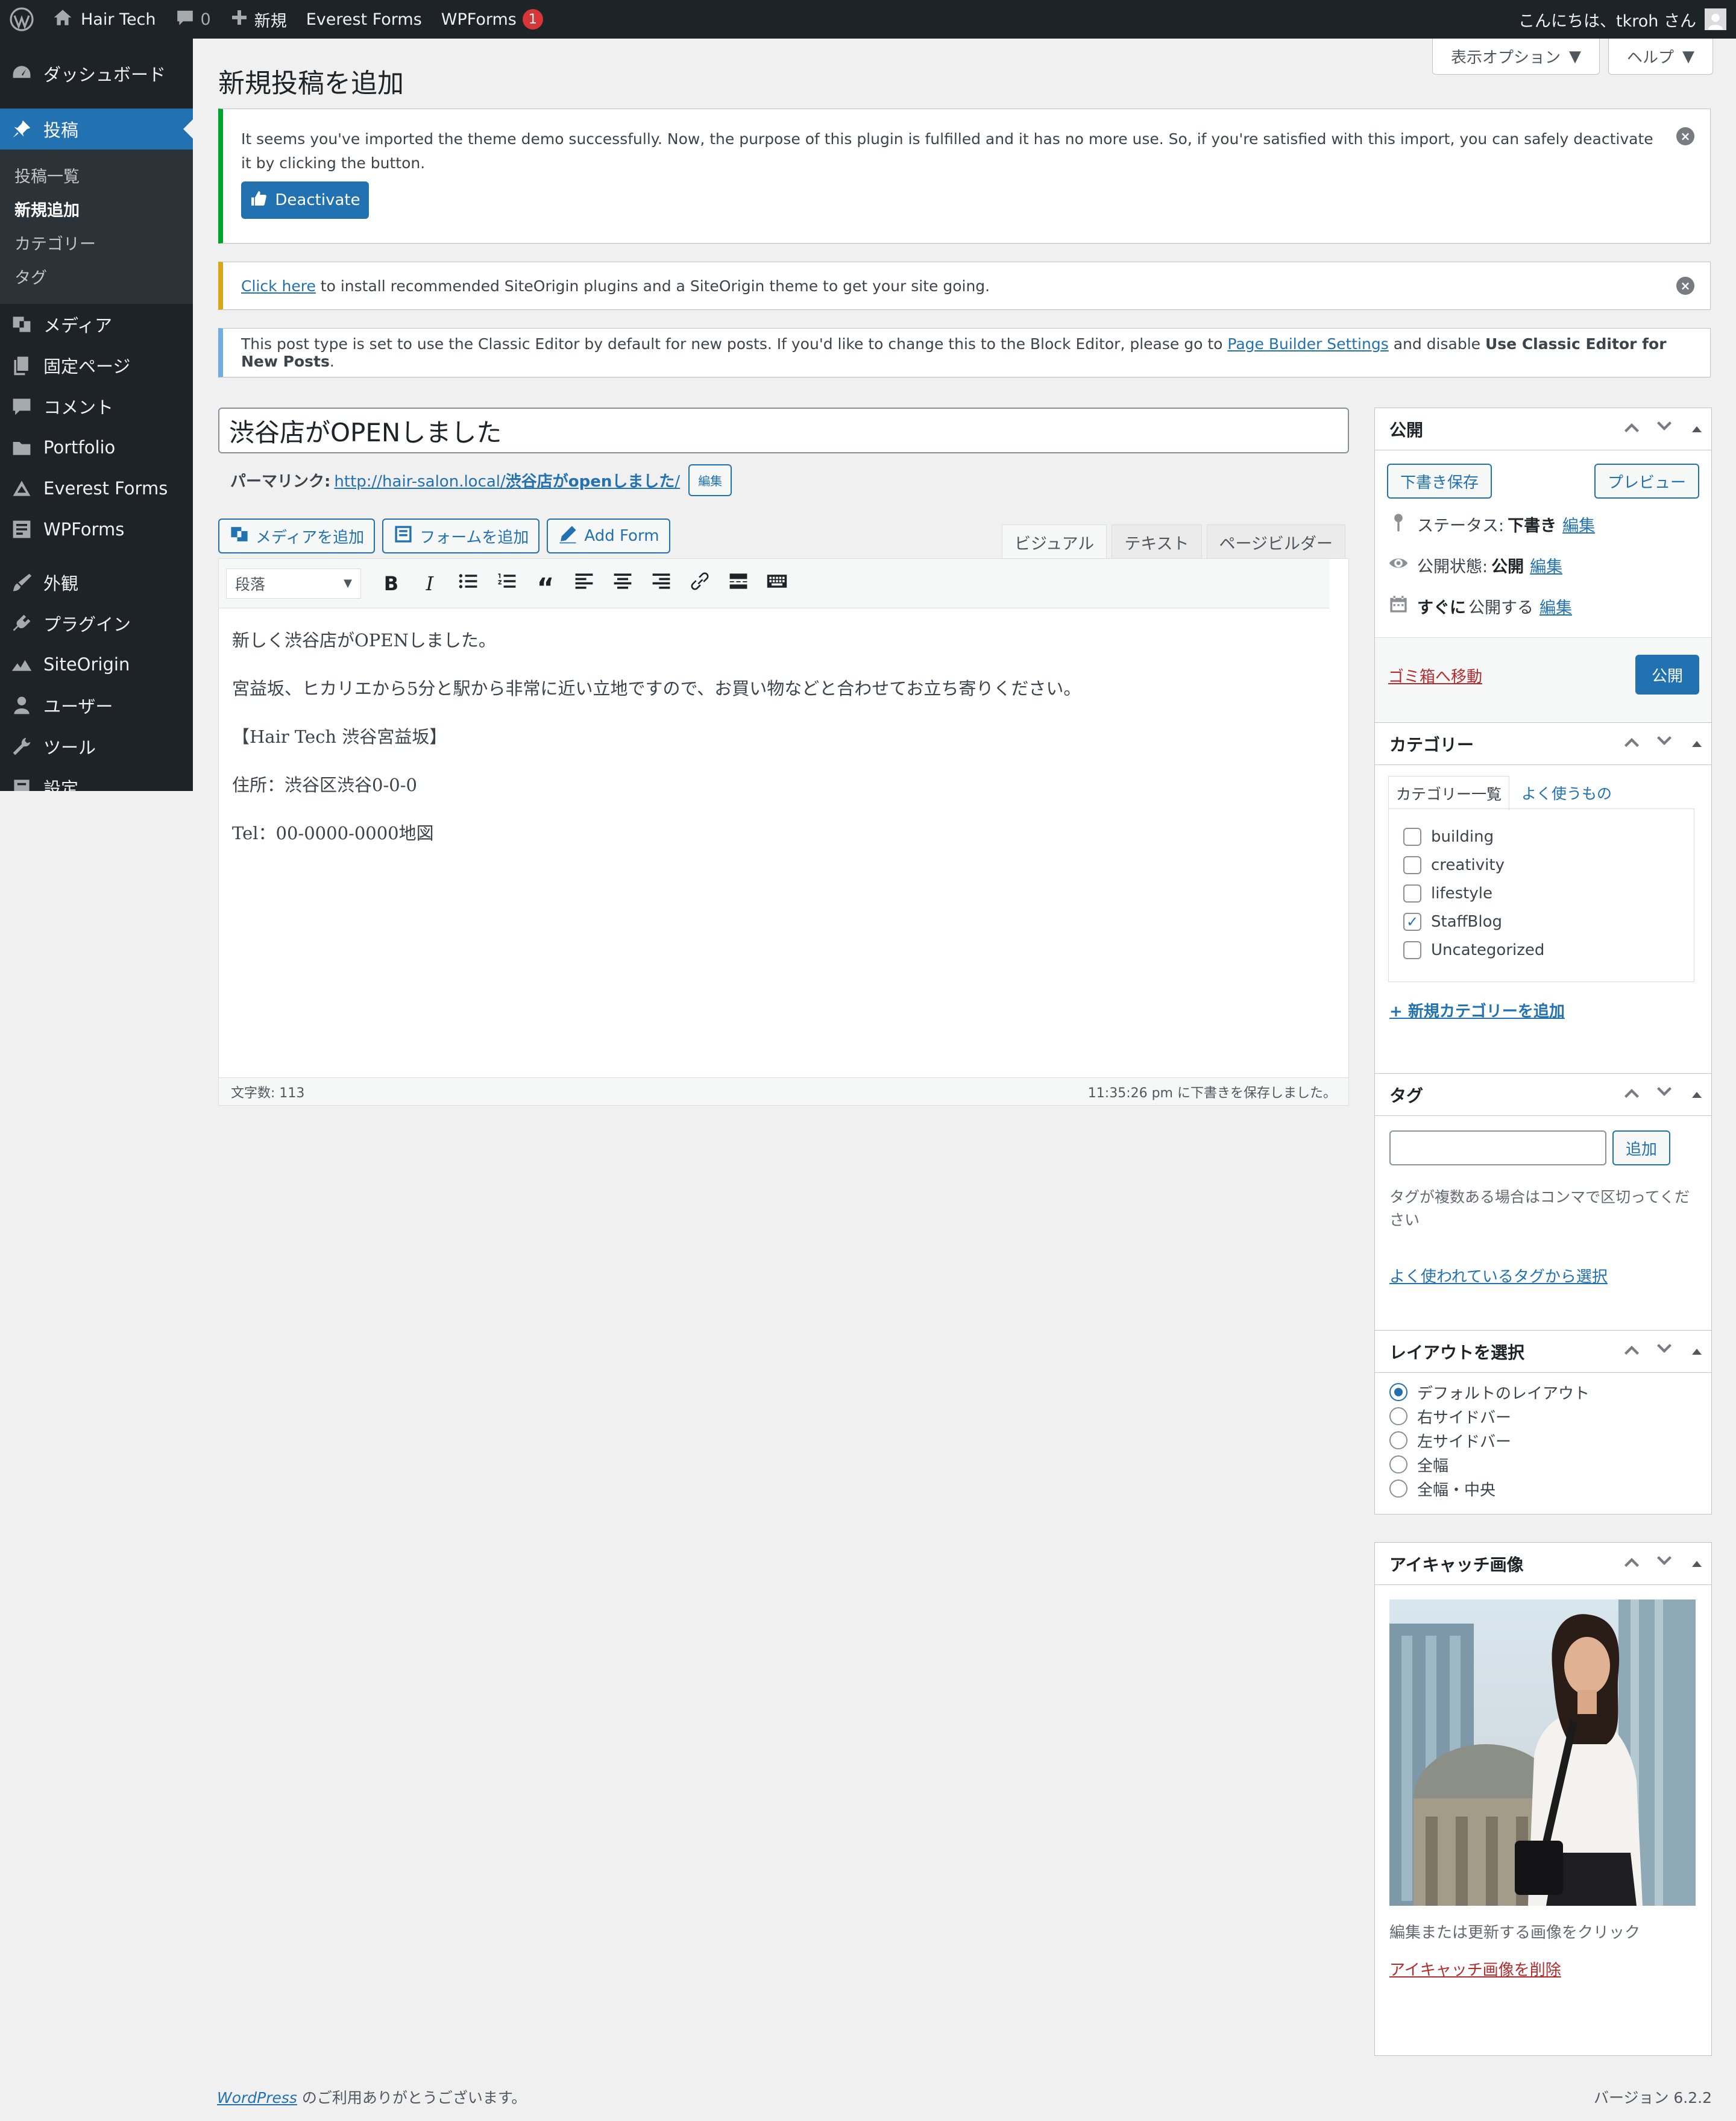  What do you see at coordinates (468, 583) in the screenshot?
I see `bullet-list-button` at bounding box center [468, 583].